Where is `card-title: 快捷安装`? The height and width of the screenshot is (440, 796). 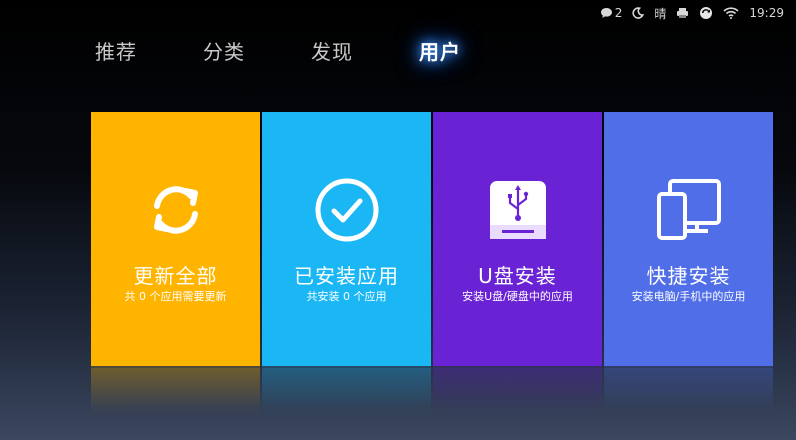 card-title: 快捷安装 is located at coordinates (688, 276).